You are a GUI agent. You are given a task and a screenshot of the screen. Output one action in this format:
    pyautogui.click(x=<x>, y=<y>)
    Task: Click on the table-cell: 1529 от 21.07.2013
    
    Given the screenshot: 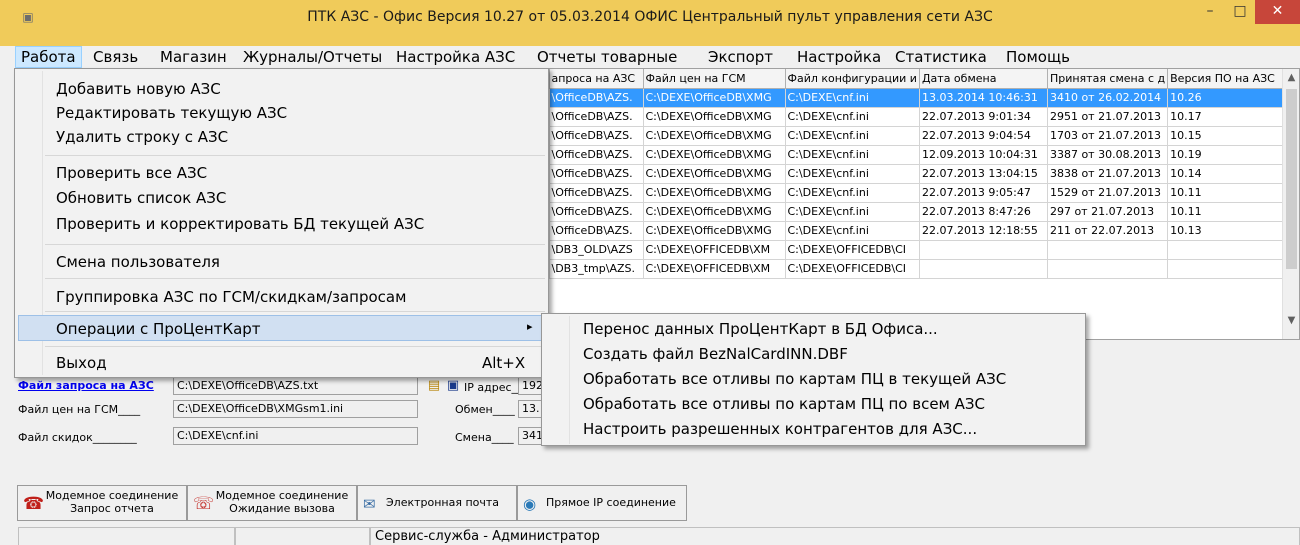 What is the action you would take?
    pyautogui.click(x=1108, y=193)
    